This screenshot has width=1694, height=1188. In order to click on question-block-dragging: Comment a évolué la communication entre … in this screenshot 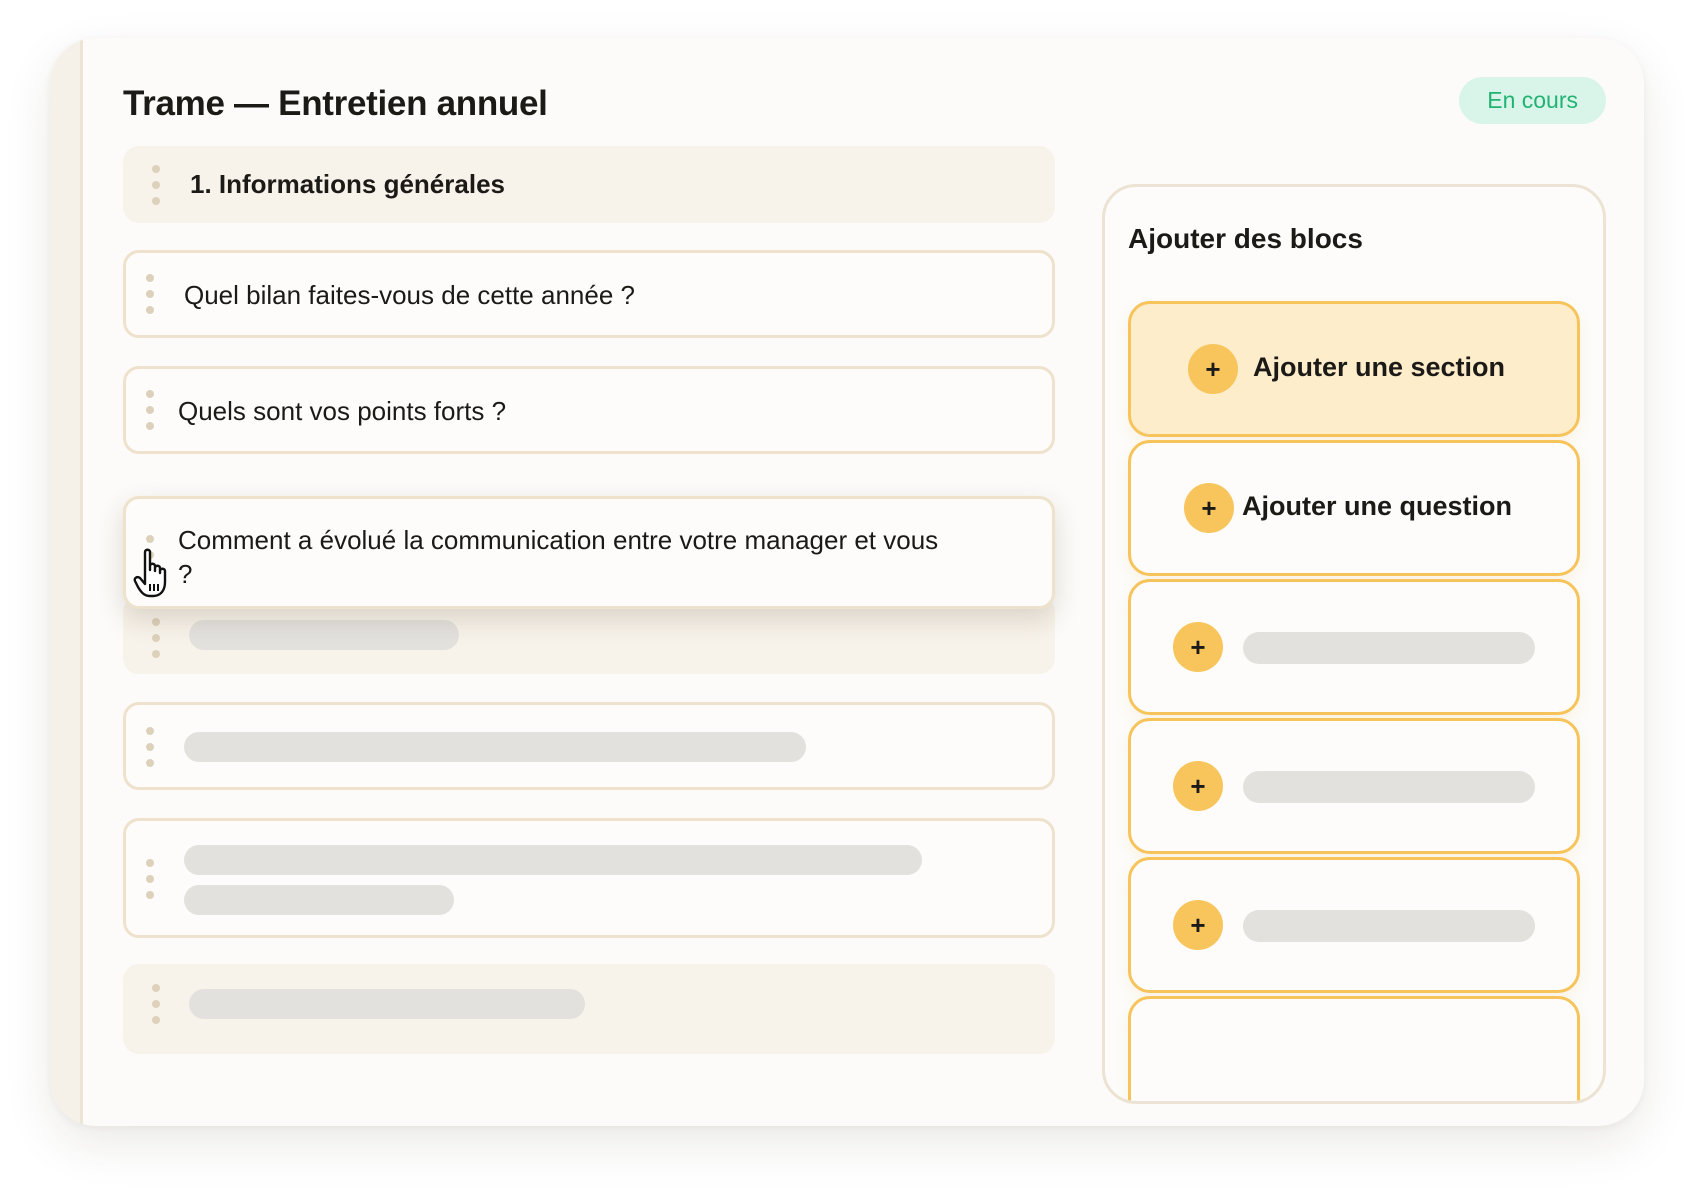, I will do `click(589, 552)`.